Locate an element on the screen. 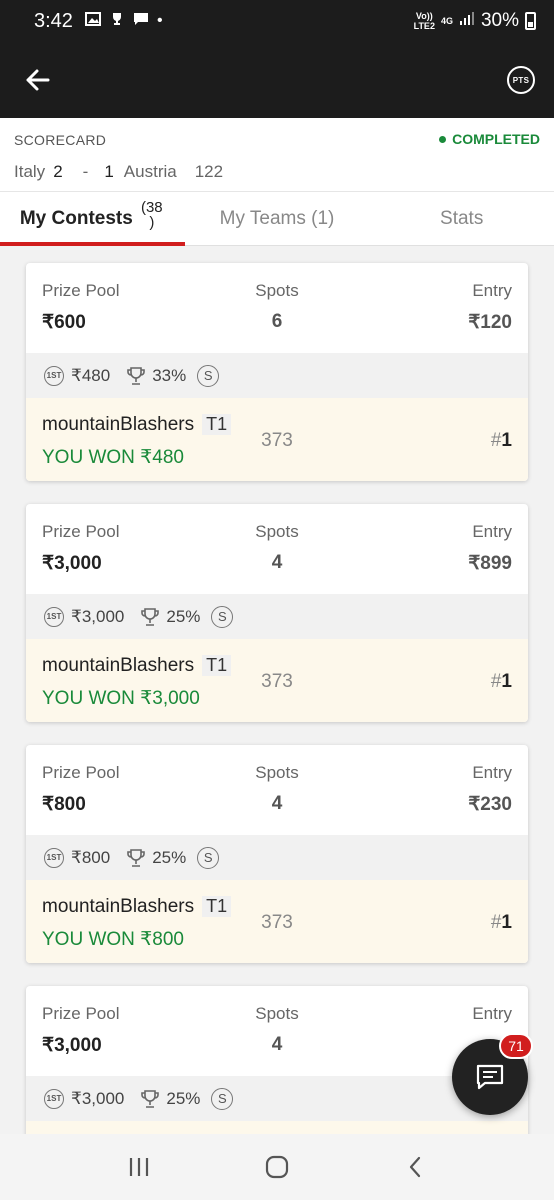 This screenshot has height=1200, width=554. team-points: 373 is located at coordinates (277, 440).